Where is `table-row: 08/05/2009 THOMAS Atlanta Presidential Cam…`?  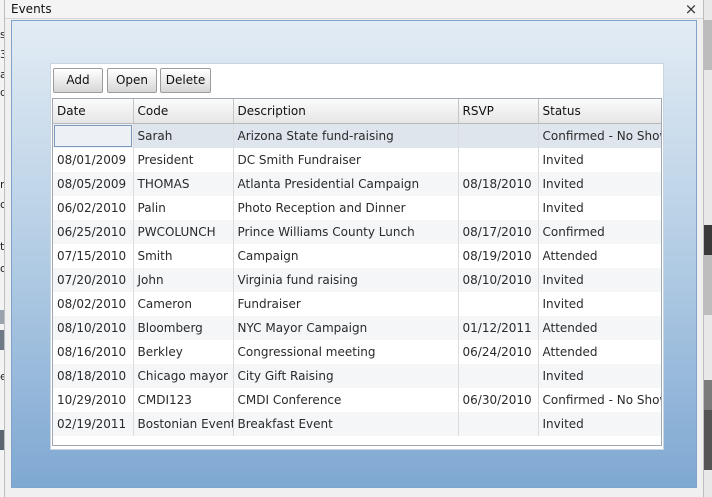 table-row: 08/05/2009 THOMAS Atlanta Presidential Cam… is located at coordinates (357, 184).